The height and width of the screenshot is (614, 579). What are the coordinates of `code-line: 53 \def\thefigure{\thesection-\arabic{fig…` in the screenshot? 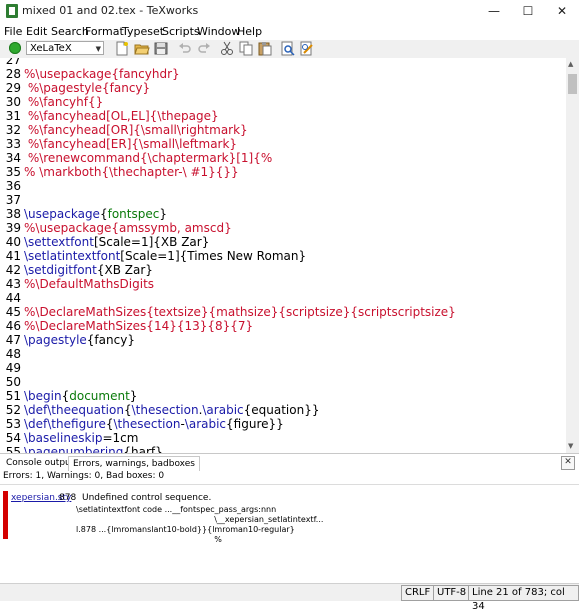 It's located at (283, 424).